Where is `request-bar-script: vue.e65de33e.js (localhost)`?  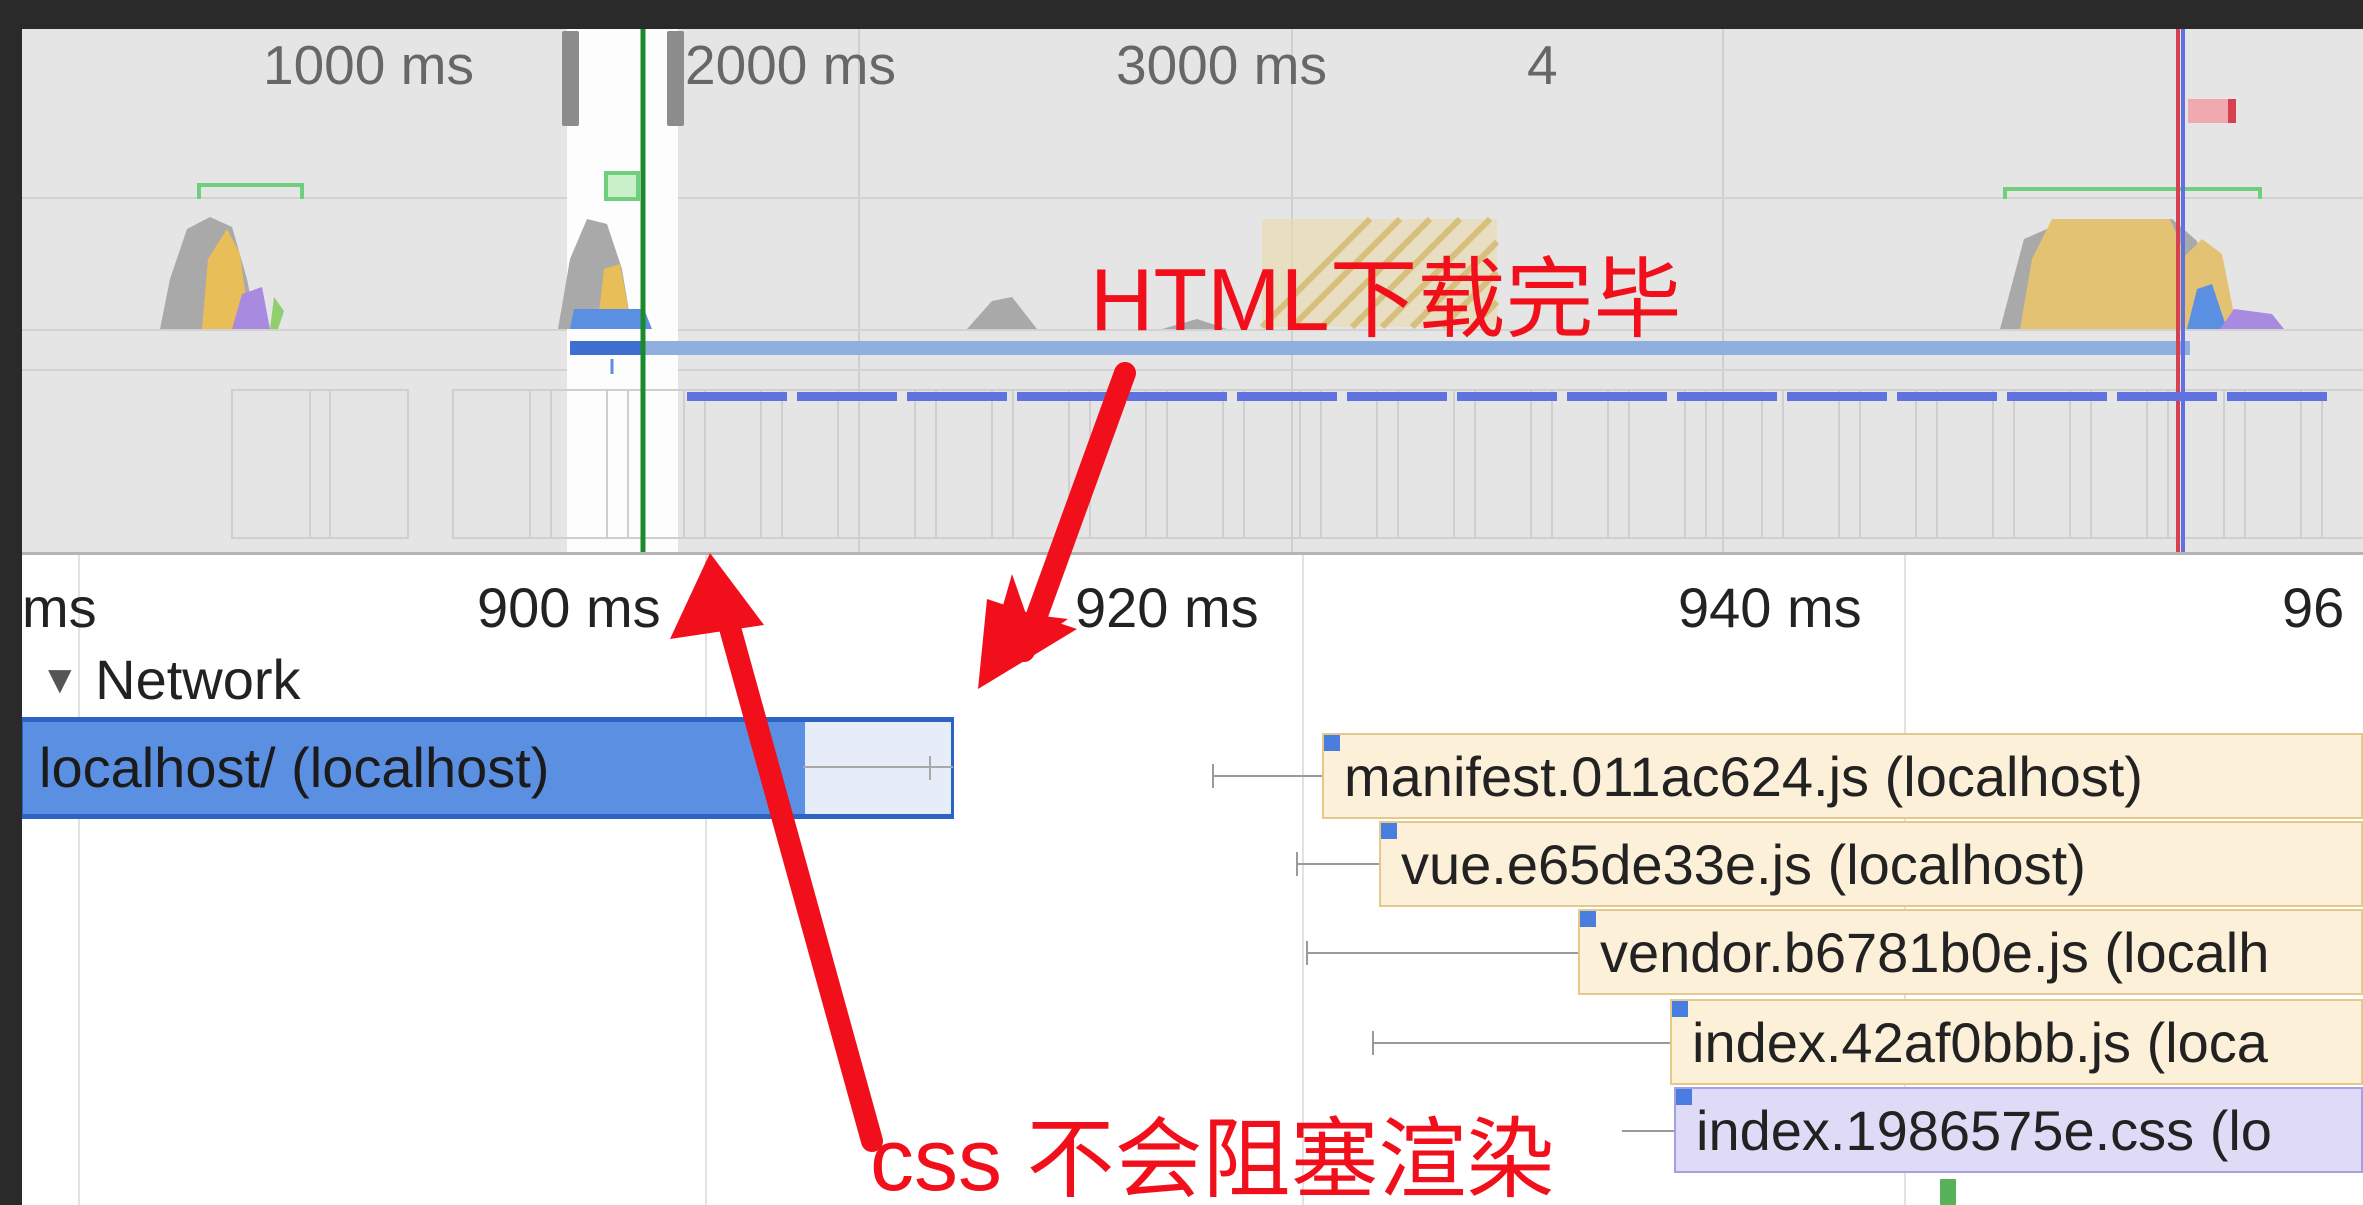
request-bar-script: vue.e65de33e.js (localhost) is located at coordinates (1871, 864).